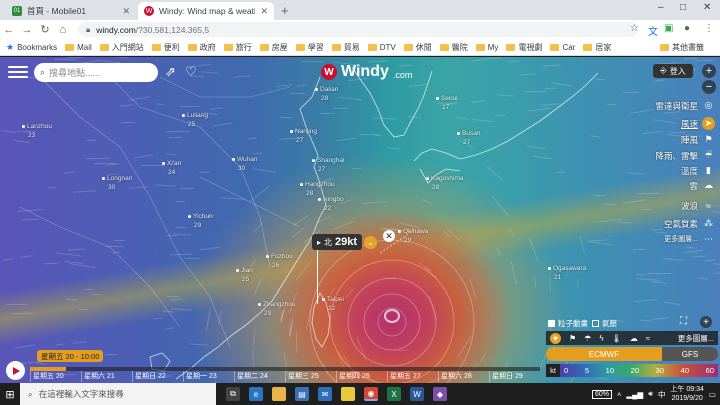 This screenshot has width=720, height=405. I want to click on network-icon: ▂▄▆, so click(634, 394).